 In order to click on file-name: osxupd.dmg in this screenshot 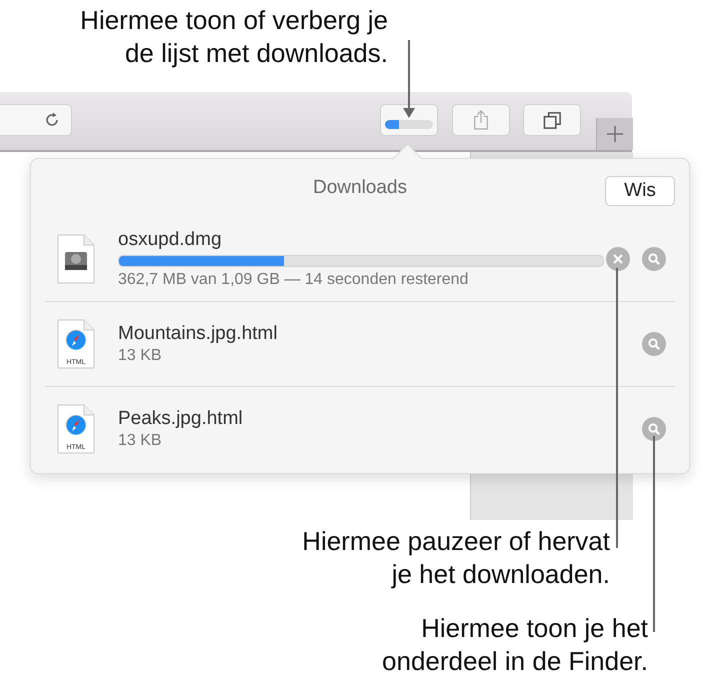, I will do `click(170, 240)`.